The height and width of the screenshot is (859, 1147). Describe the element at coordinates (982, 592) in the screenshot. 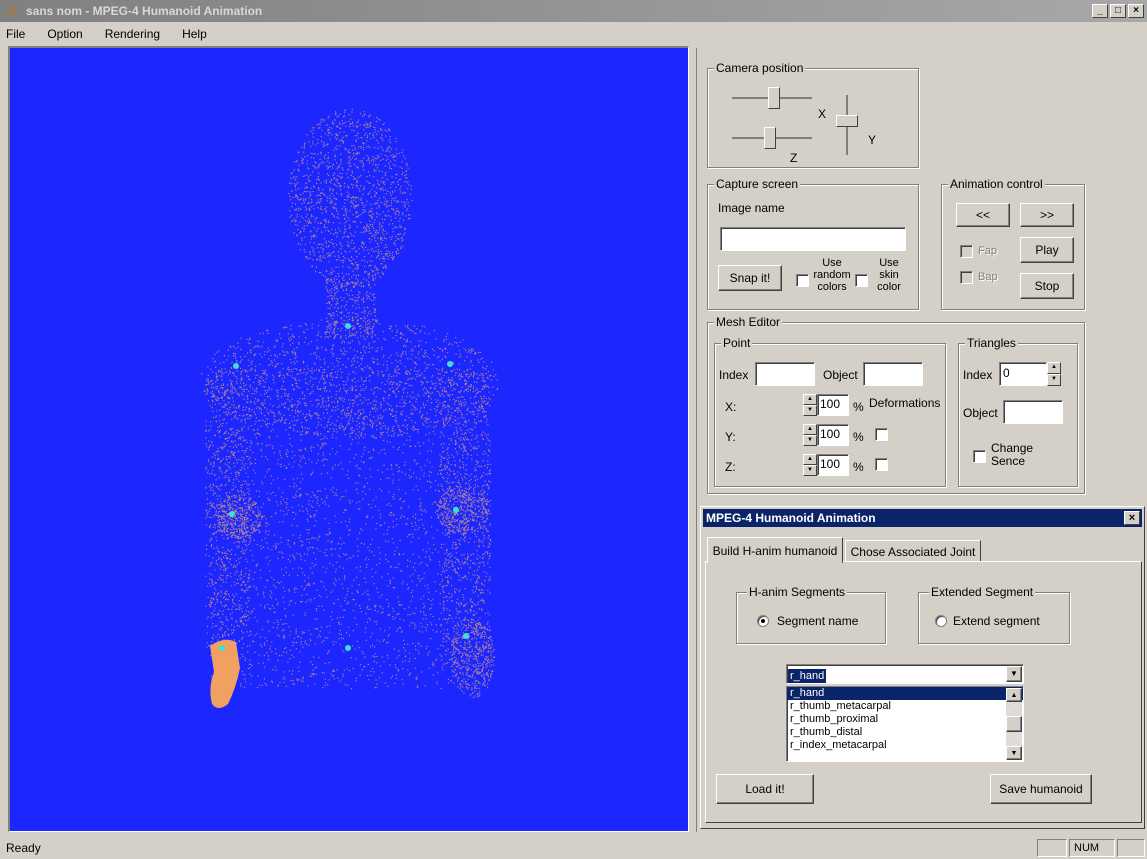

I see `extended-segment-label: Extended Segment` at that location.